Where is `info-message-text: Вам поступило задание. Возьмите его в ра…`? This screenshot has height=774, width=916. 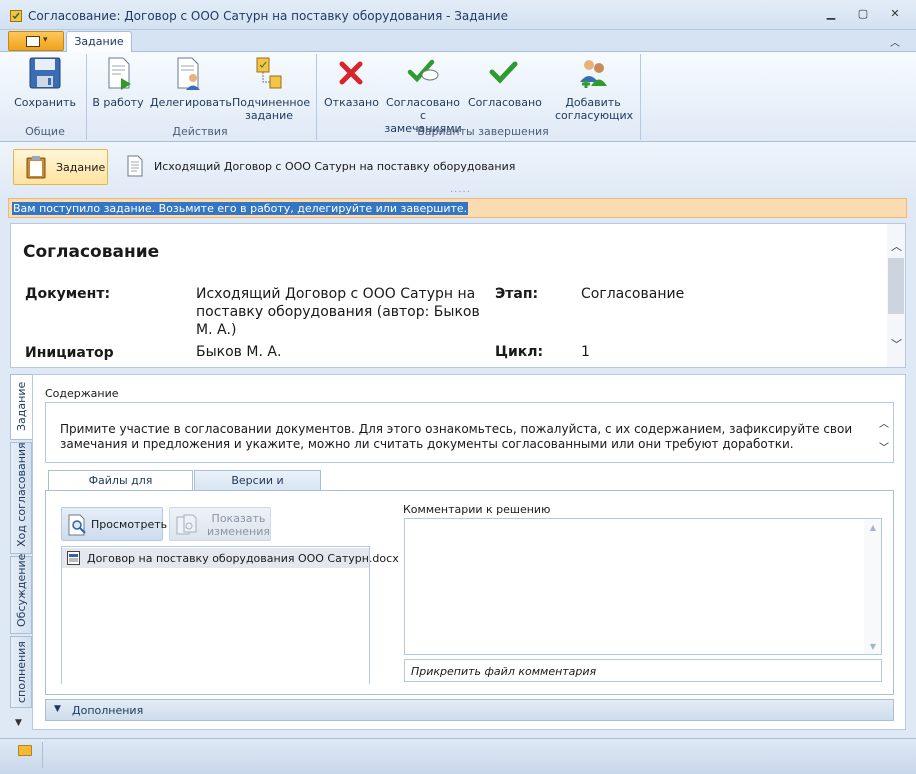 info-message-text: Вам поступило задание. Возьмите его в ра… is located at coordinates (240, 208).